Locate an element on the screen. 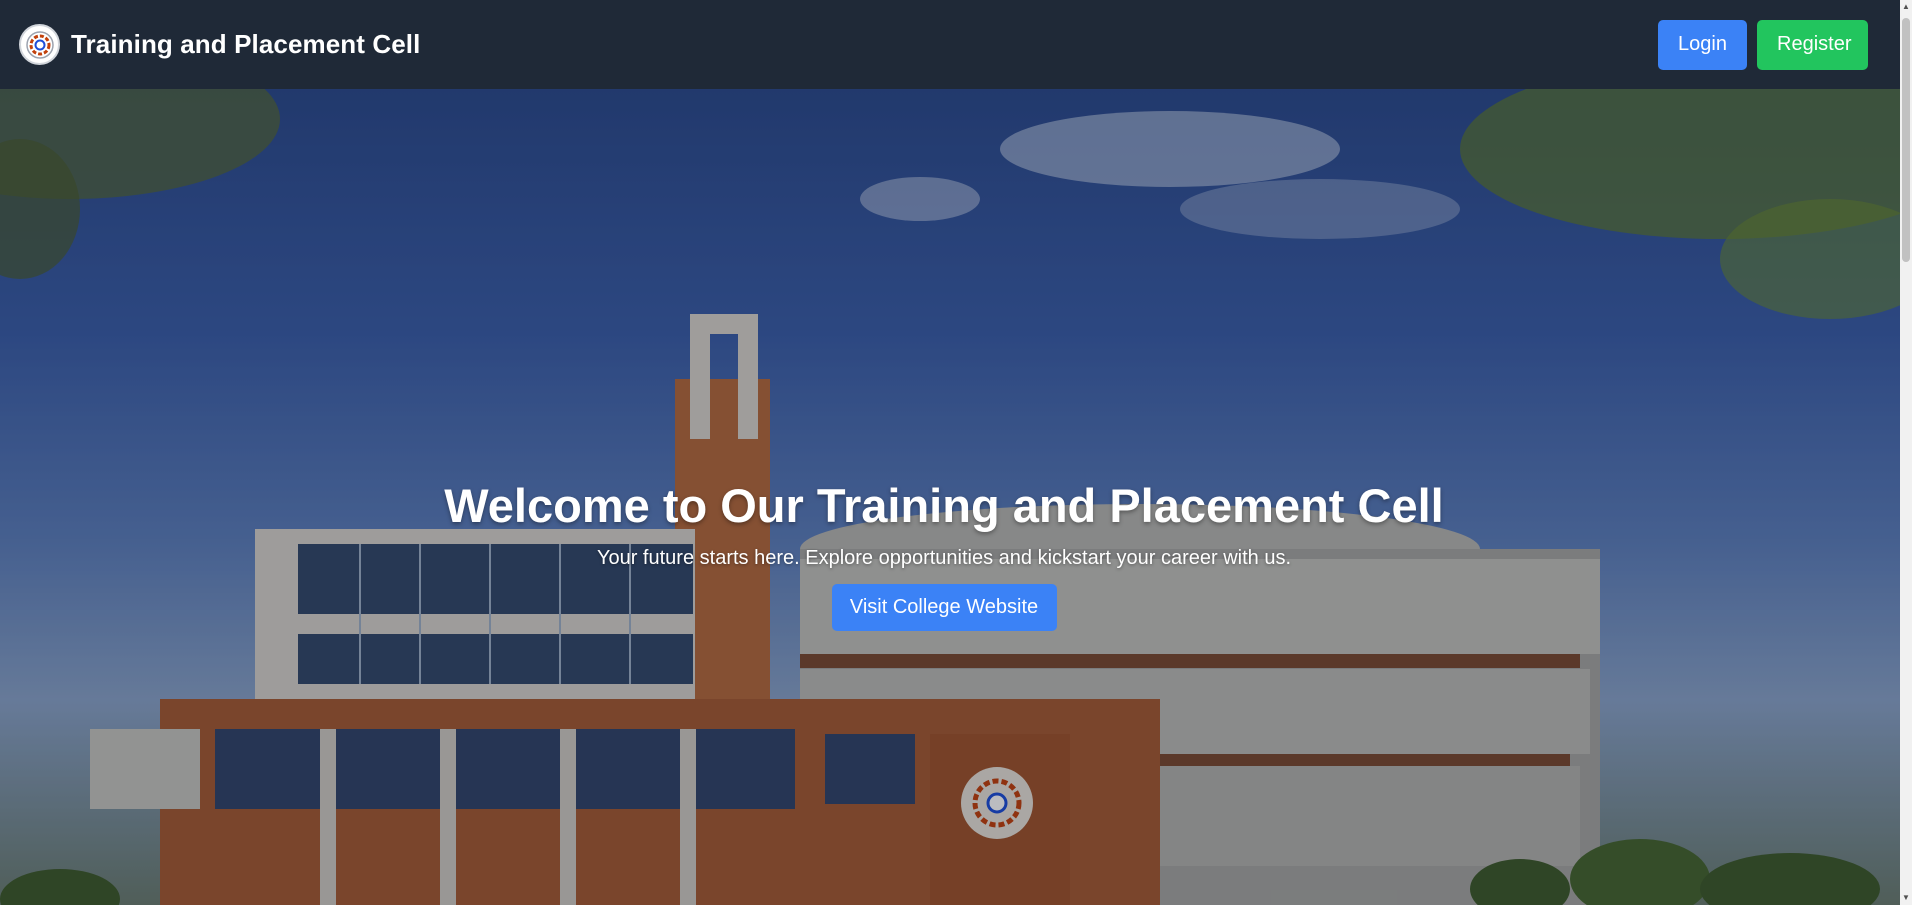 The image size is (1912, 905). scrollbar-thumb is located at coordinates (1906, 140).